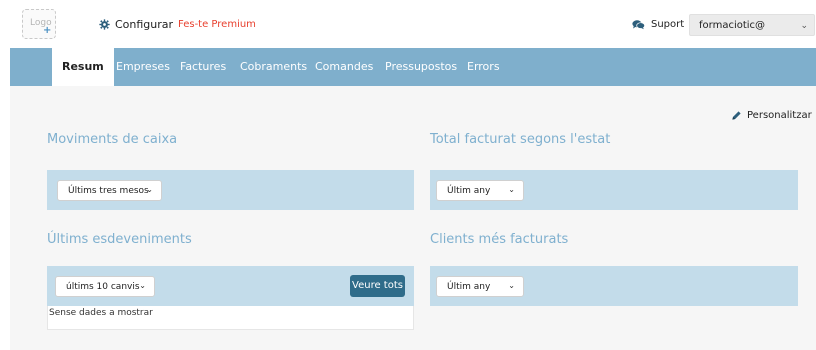  Describe the element at coordinates (119, 239) in the screenshot. I see `latest-events-title: Últims esdeveniments` at that location.